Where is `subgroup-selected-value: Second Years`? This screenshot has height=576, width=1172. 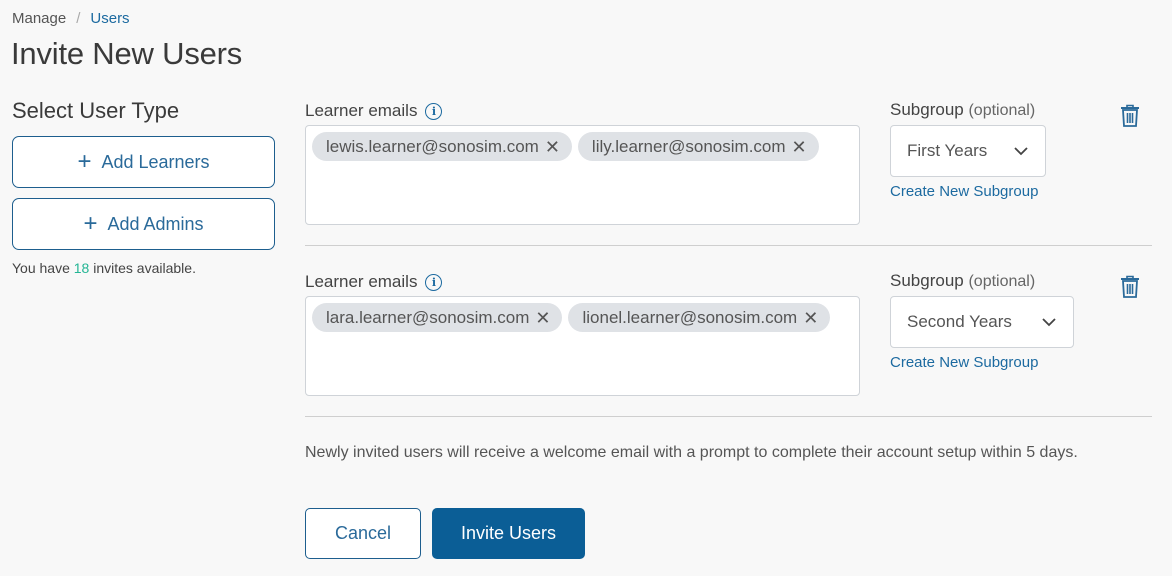
subgroup-selected-value: Second Years is located at coordinates (959, 321).